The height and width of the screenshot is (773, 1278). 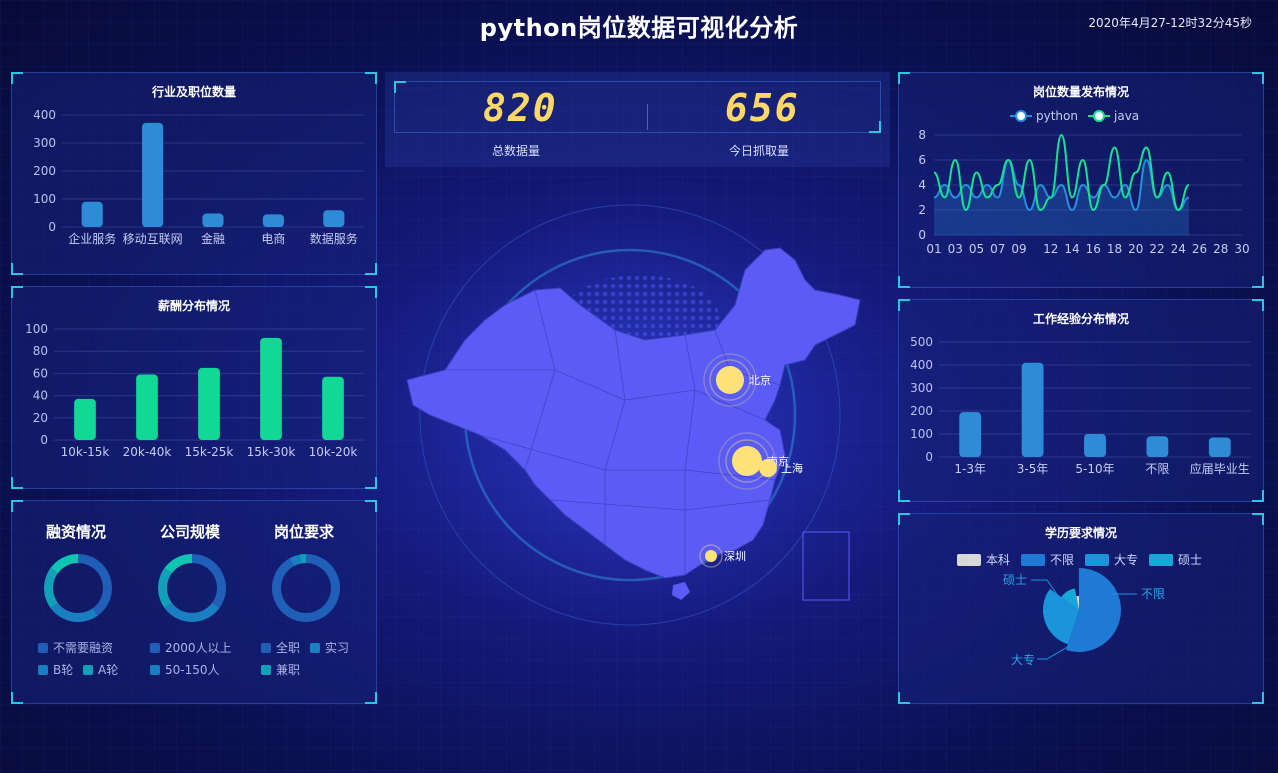 I want to click on pie-label: 硕士, so click(x=1015, y=580).